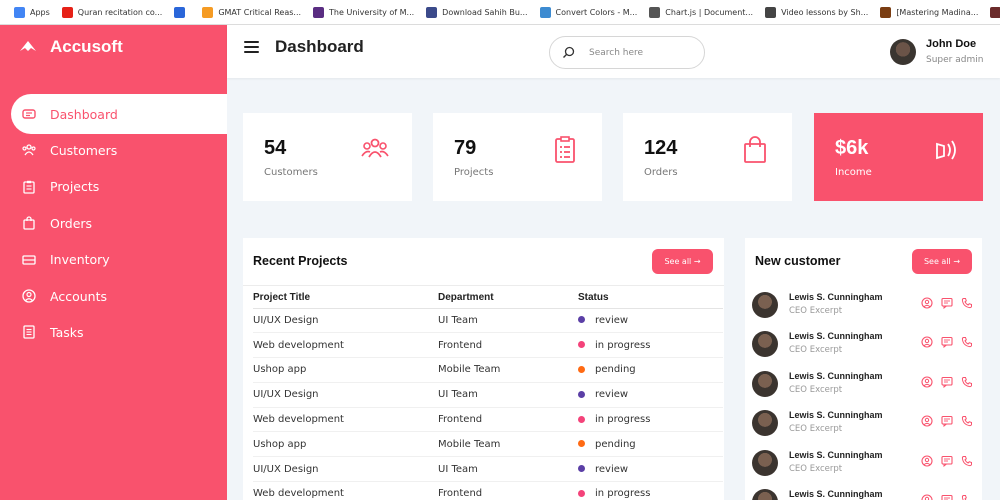  What do you see at coordinates (300, 261) in the screenshot?
I see `panel-title: Recent Projects` at bounding box center [300, 261].